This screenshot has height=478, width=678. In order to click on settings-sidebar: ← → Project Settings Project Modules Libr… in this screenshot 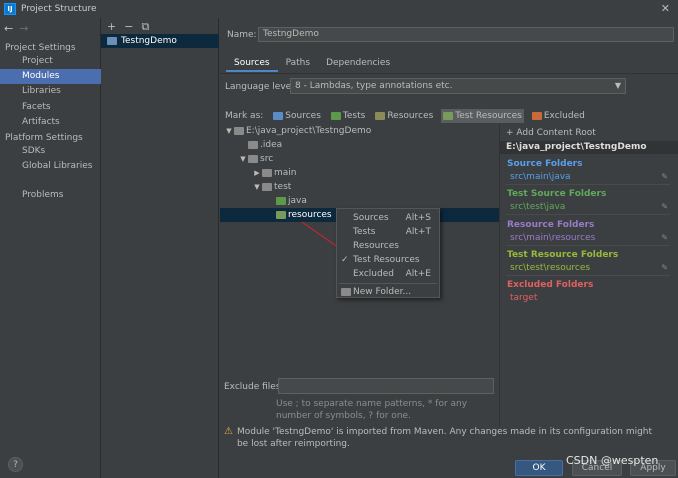, I will do `click(50, 248)`.